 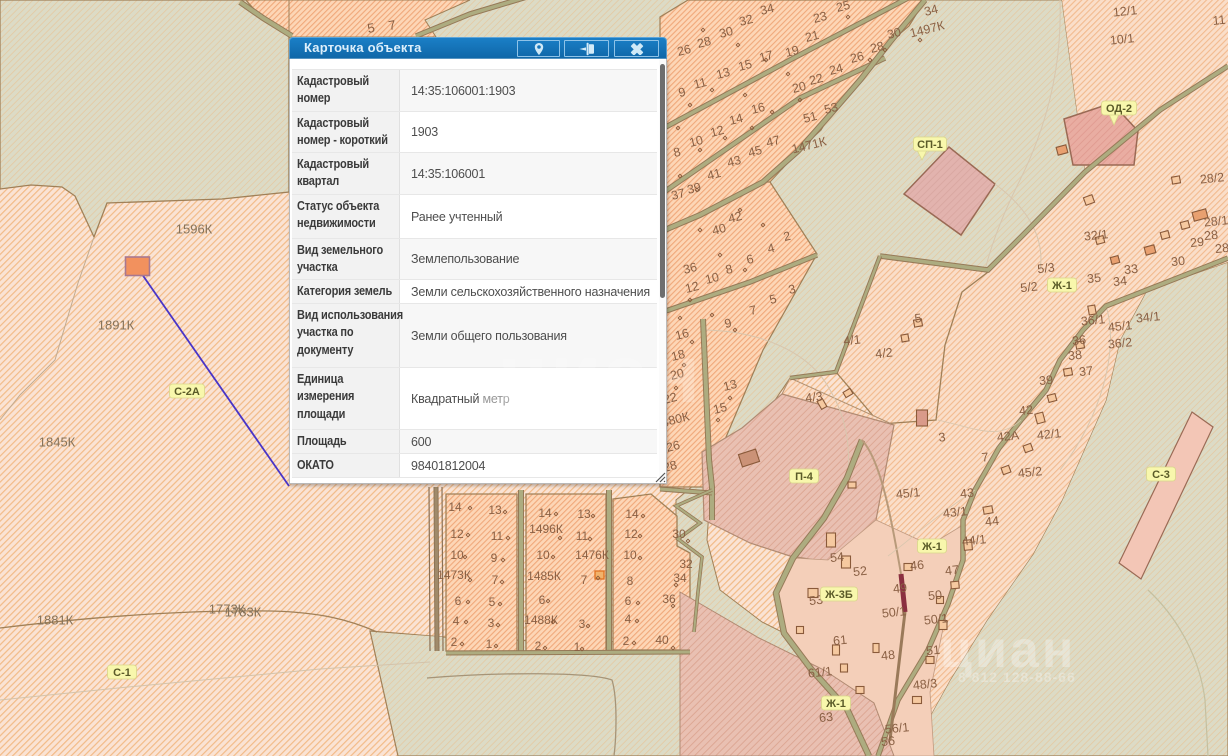 What do you see at coordinates (55, 620) in the screenshot?
I see `svg-text: 1881К` at bounding box center [55, 620].